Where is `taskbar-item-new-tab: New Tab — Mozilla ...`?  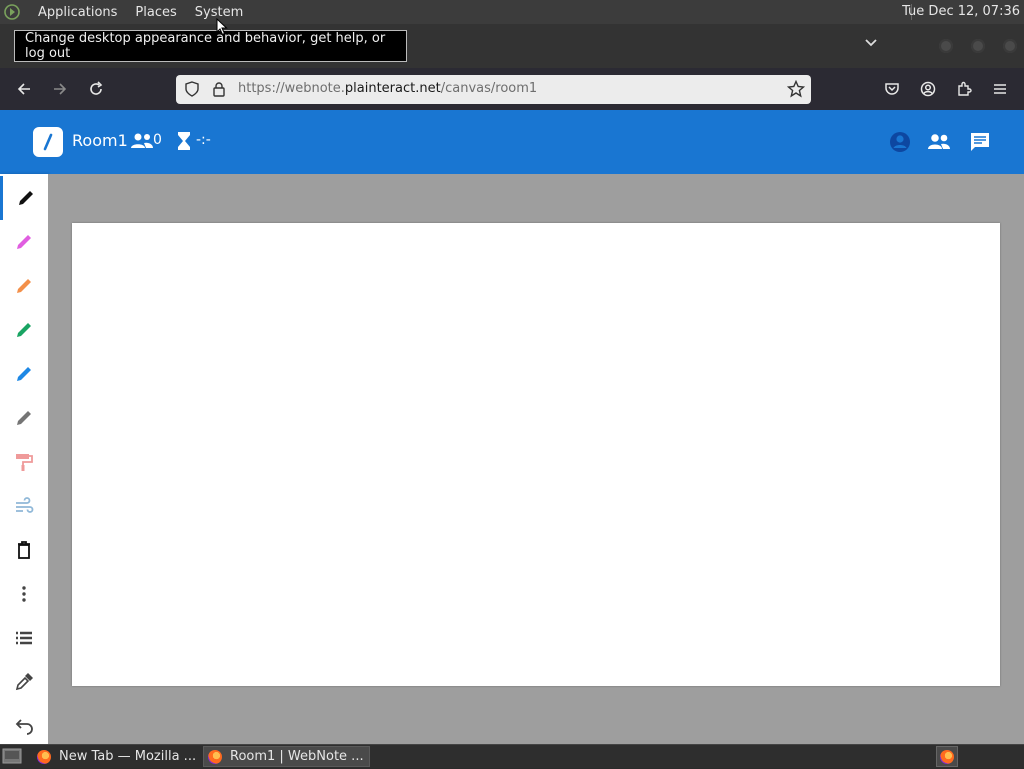 taskbar-item-new-tab: New Tab — Mozilla ... is located at coordinates (116, 756).